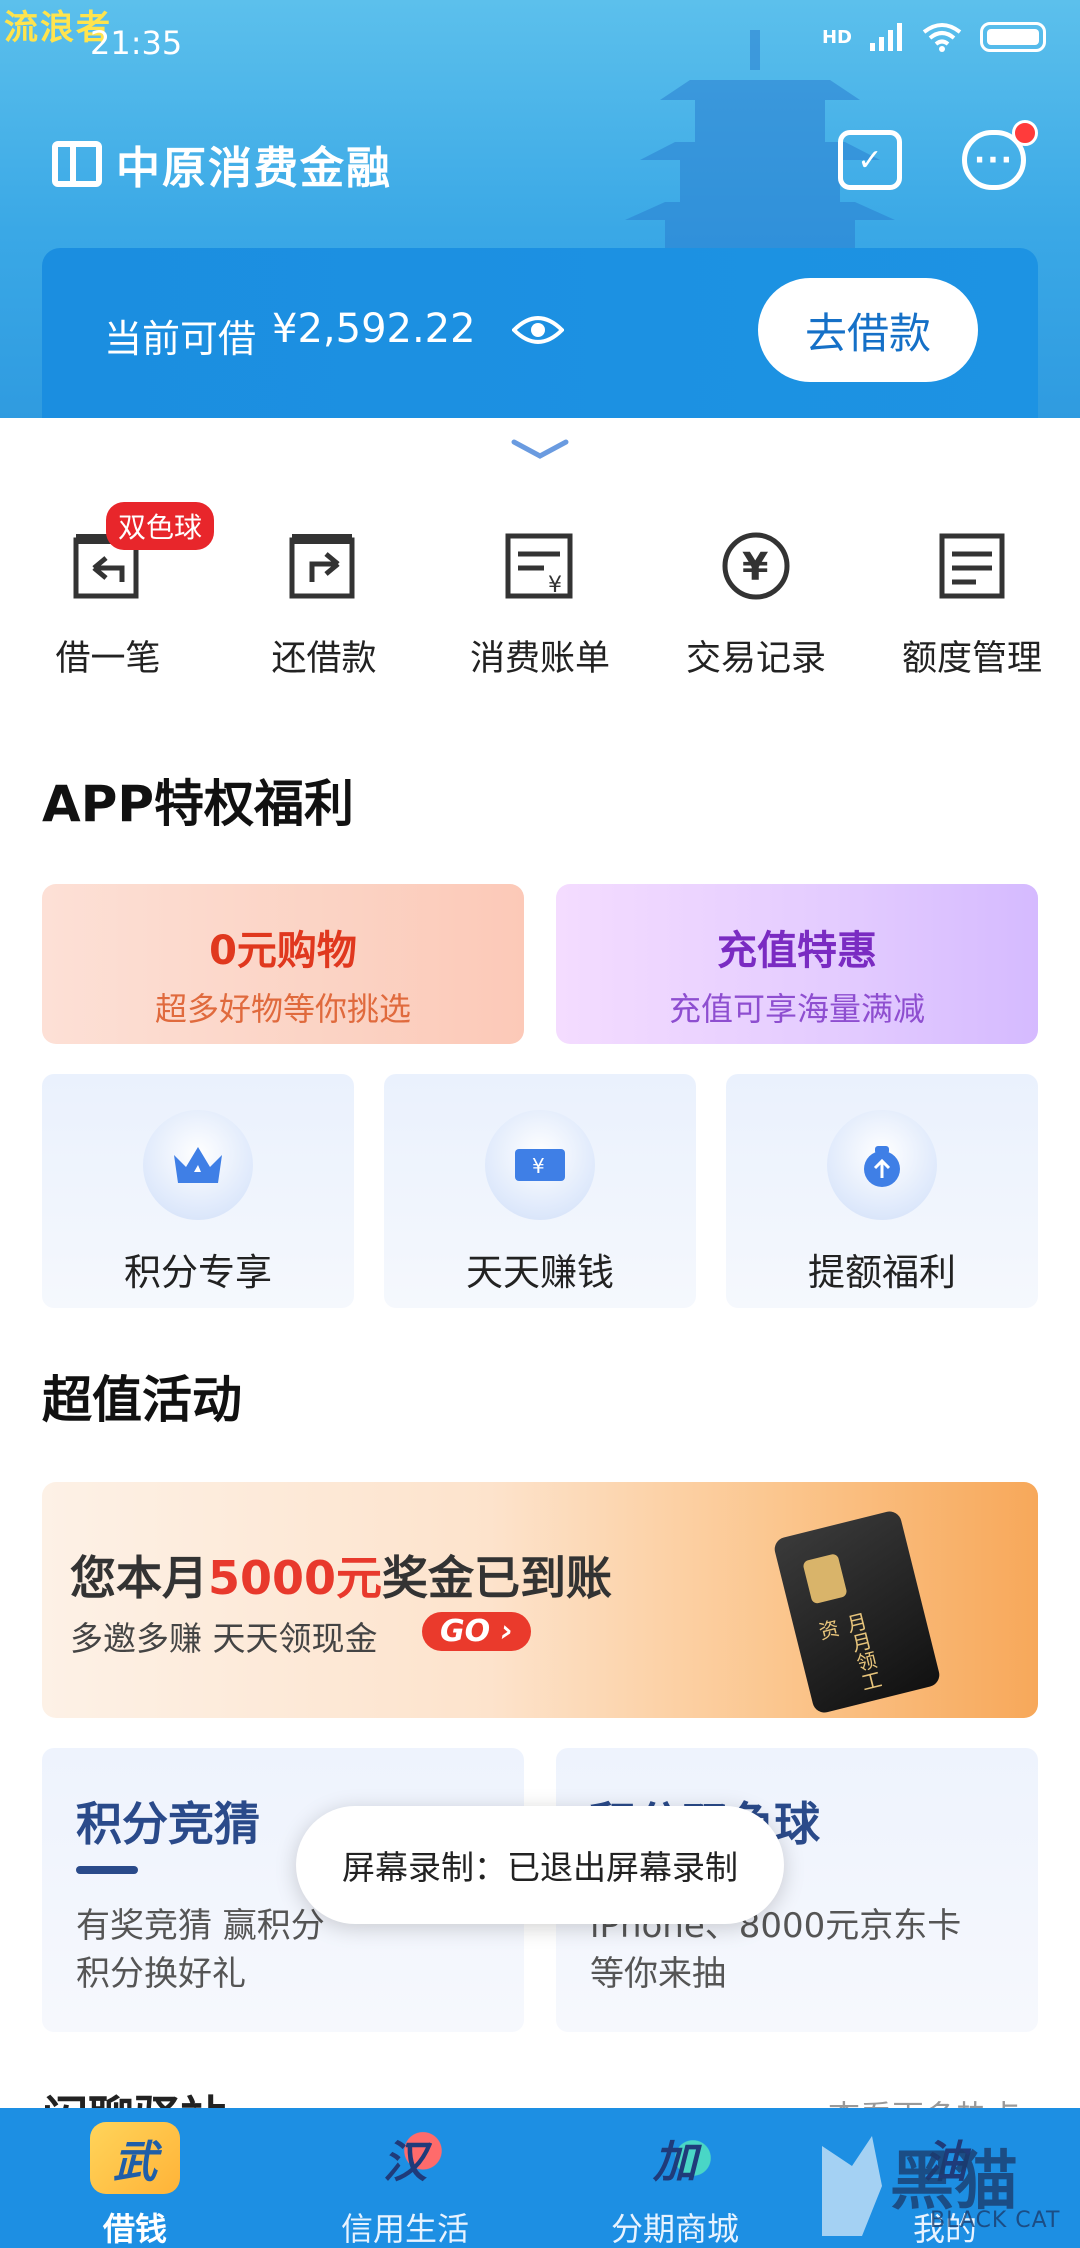 The height and width of the screenshot is (2248, 1080). Describe the element at coordinates (886, 37) in the screenshot. I see `signal-icon` at that location.